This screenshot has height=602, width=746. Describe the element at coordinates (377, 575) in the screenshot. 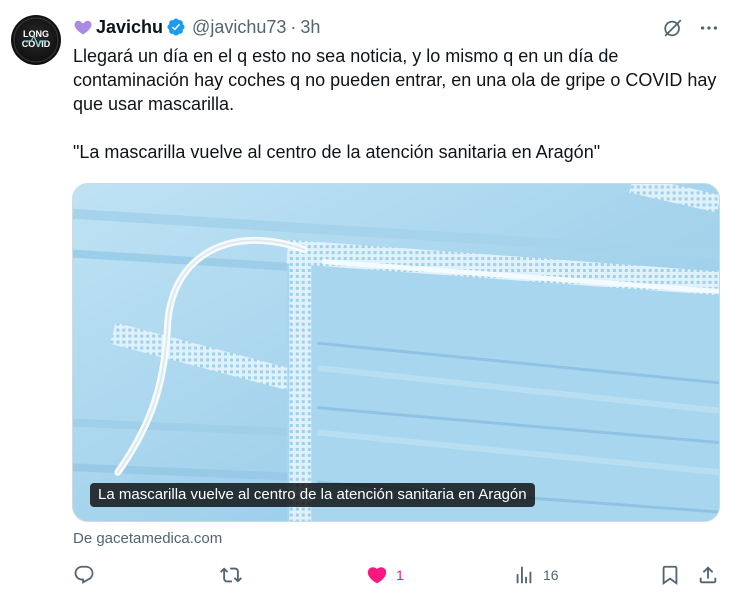

I see `like-icon` at that location.